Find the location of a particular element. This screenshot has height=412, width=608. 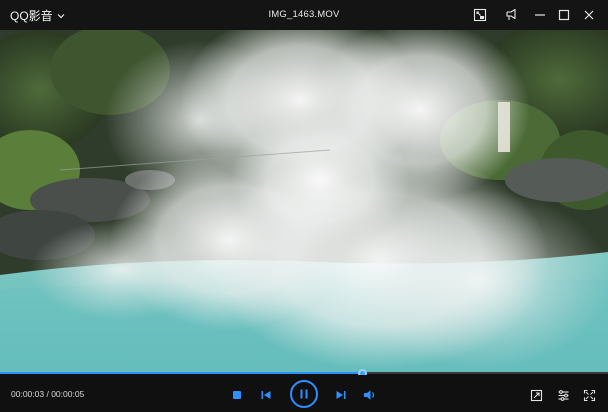

settings-icon is located at coordinates (563, 395).